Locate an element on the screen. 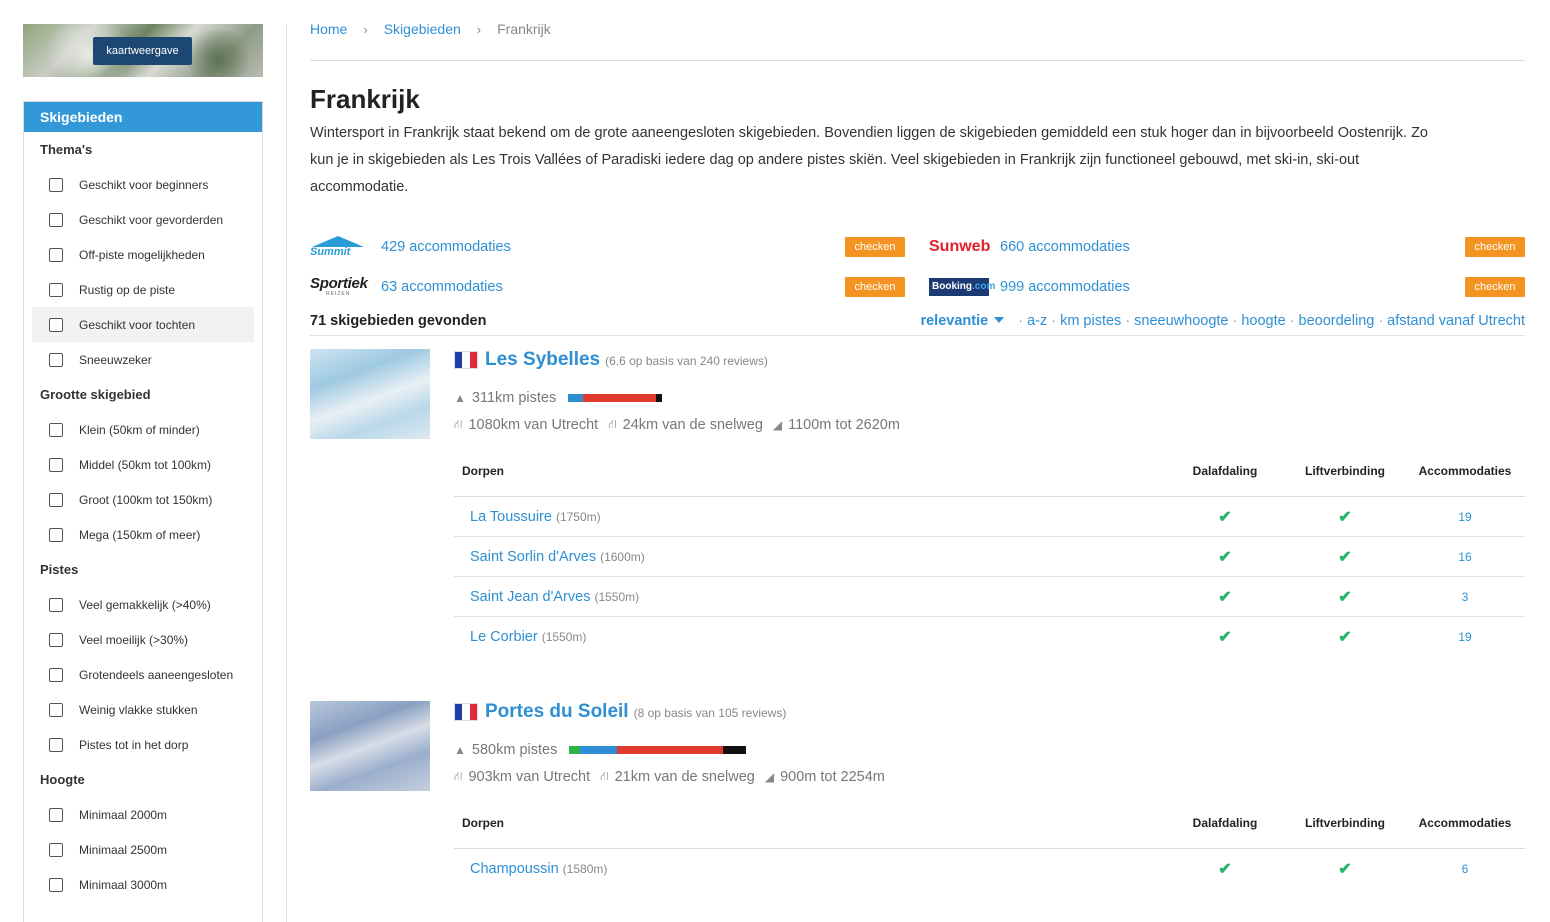 The height and width of the screenshot is (922, 1550). filter-option: Minimaal 3000m is located at coordinates (143, 884).